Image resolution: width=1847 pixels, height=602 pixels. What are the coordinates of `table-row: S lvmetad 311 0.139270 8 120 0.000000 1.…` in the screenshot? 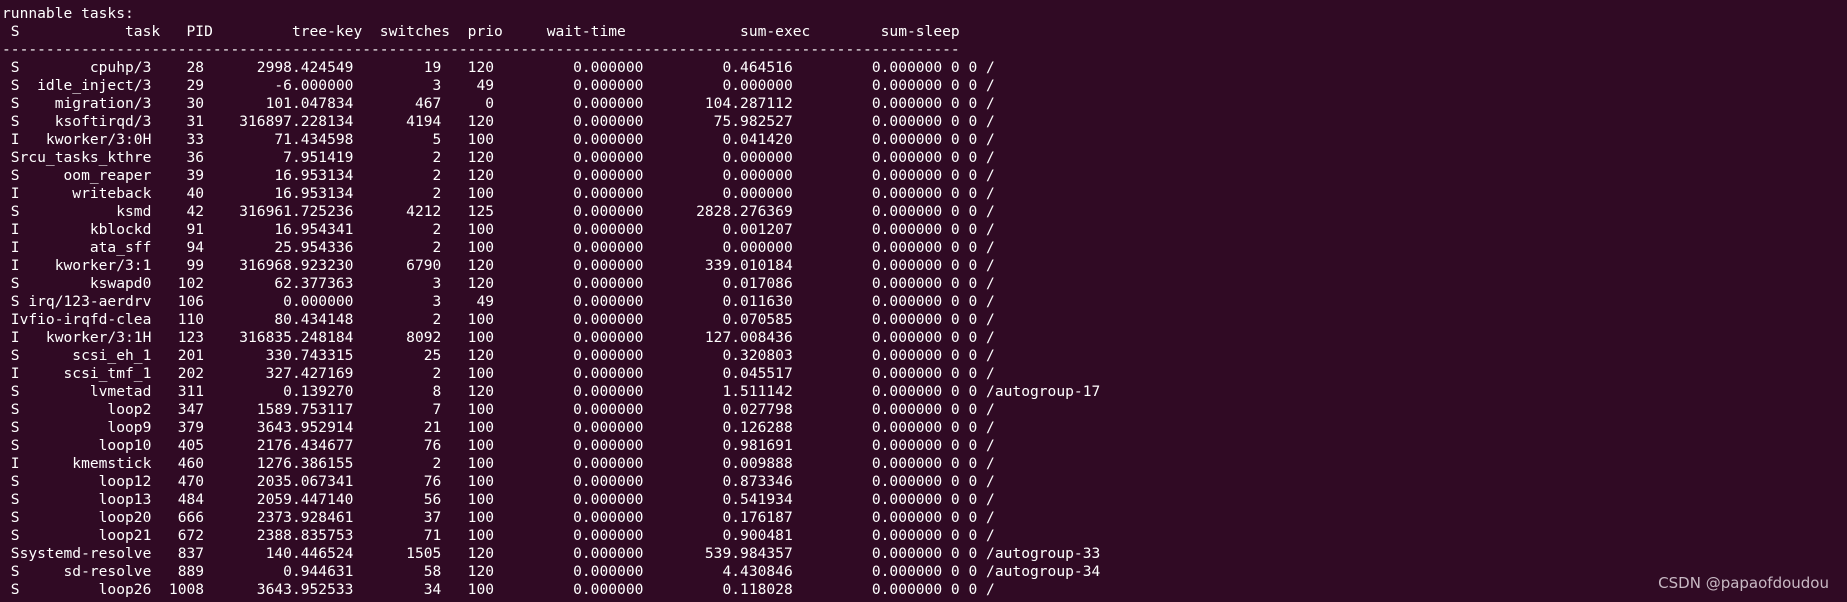 It's located at (551, 391).